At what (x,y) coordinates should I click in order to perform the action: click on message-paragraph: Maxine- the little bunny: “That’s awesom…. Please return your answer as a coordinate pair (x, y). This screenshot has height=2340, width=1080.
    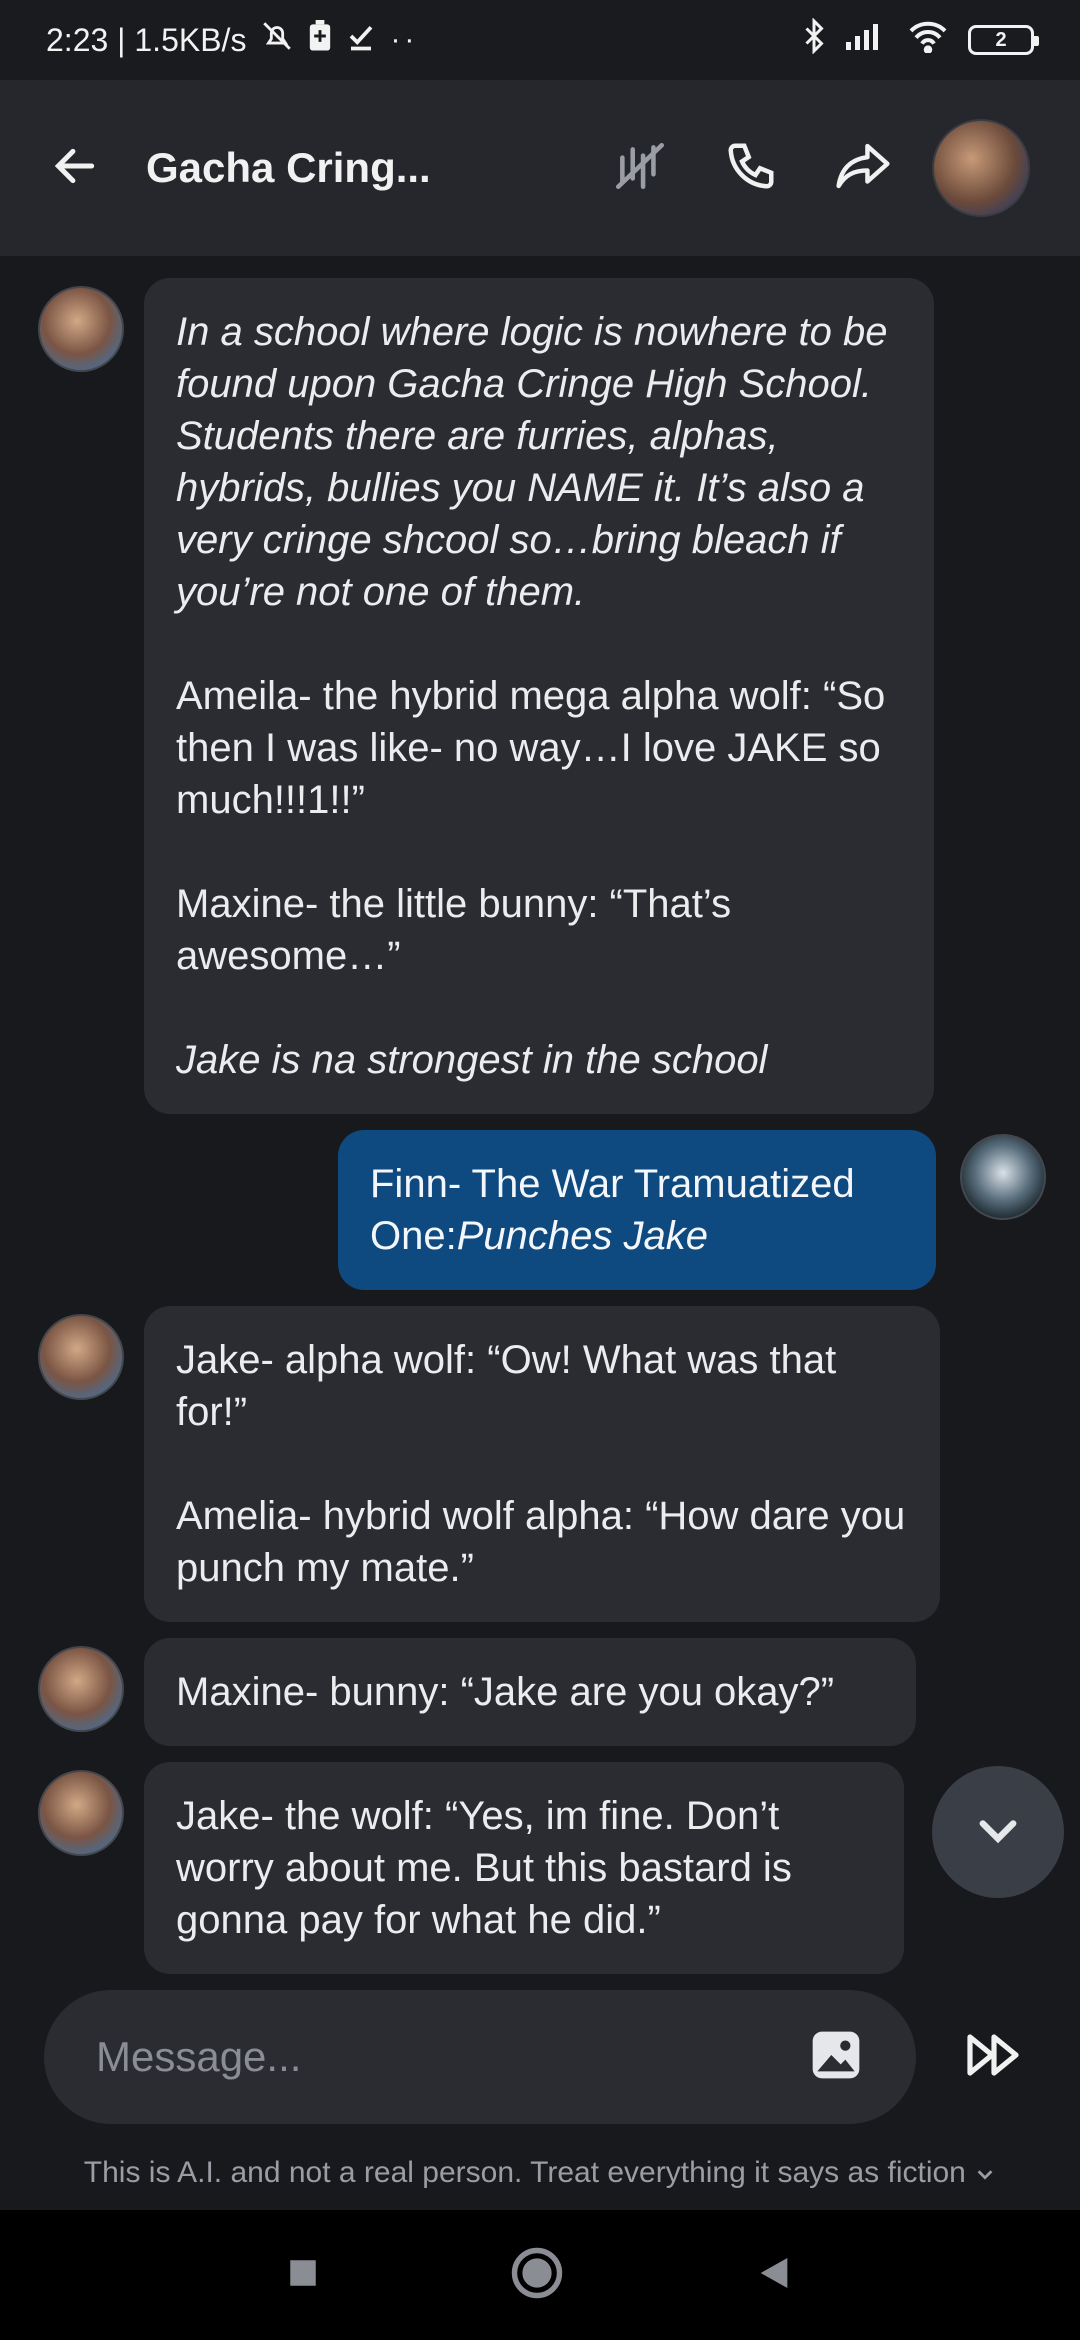
    Looking at the image, I should click on (454, 930).